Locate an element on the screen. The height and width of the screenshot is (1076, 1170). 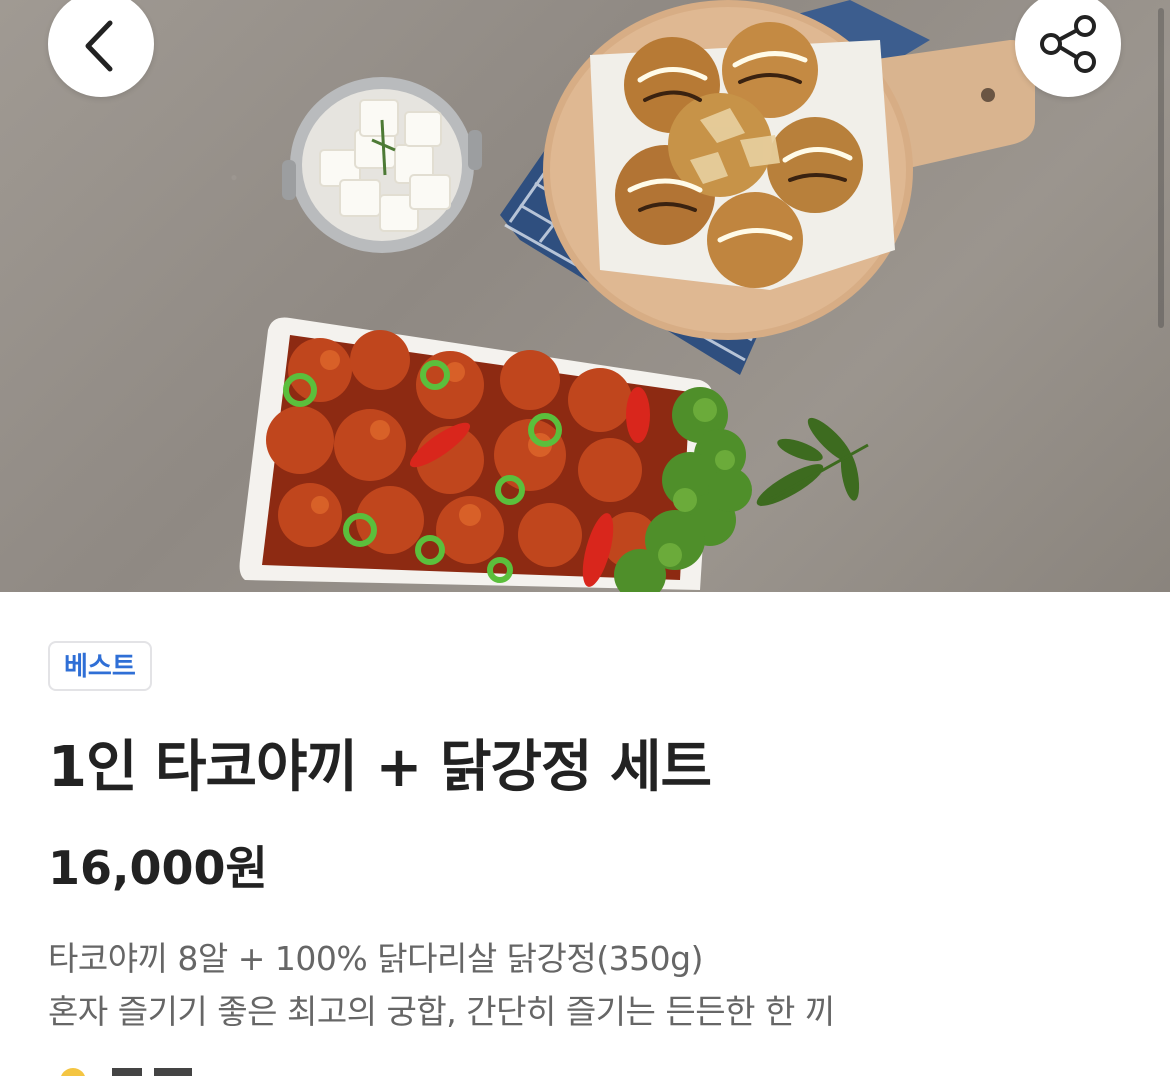
back-button is located at coordinates (101, 48).